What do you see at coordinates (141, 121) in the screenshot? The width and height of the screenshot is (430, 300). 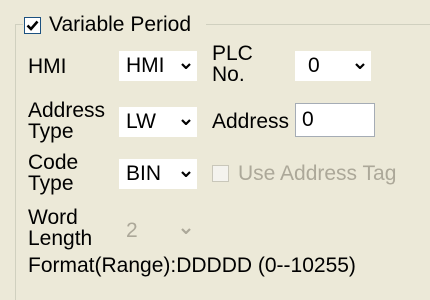 I see `address-type-select-value: LW` at bounding box center [141, 121].